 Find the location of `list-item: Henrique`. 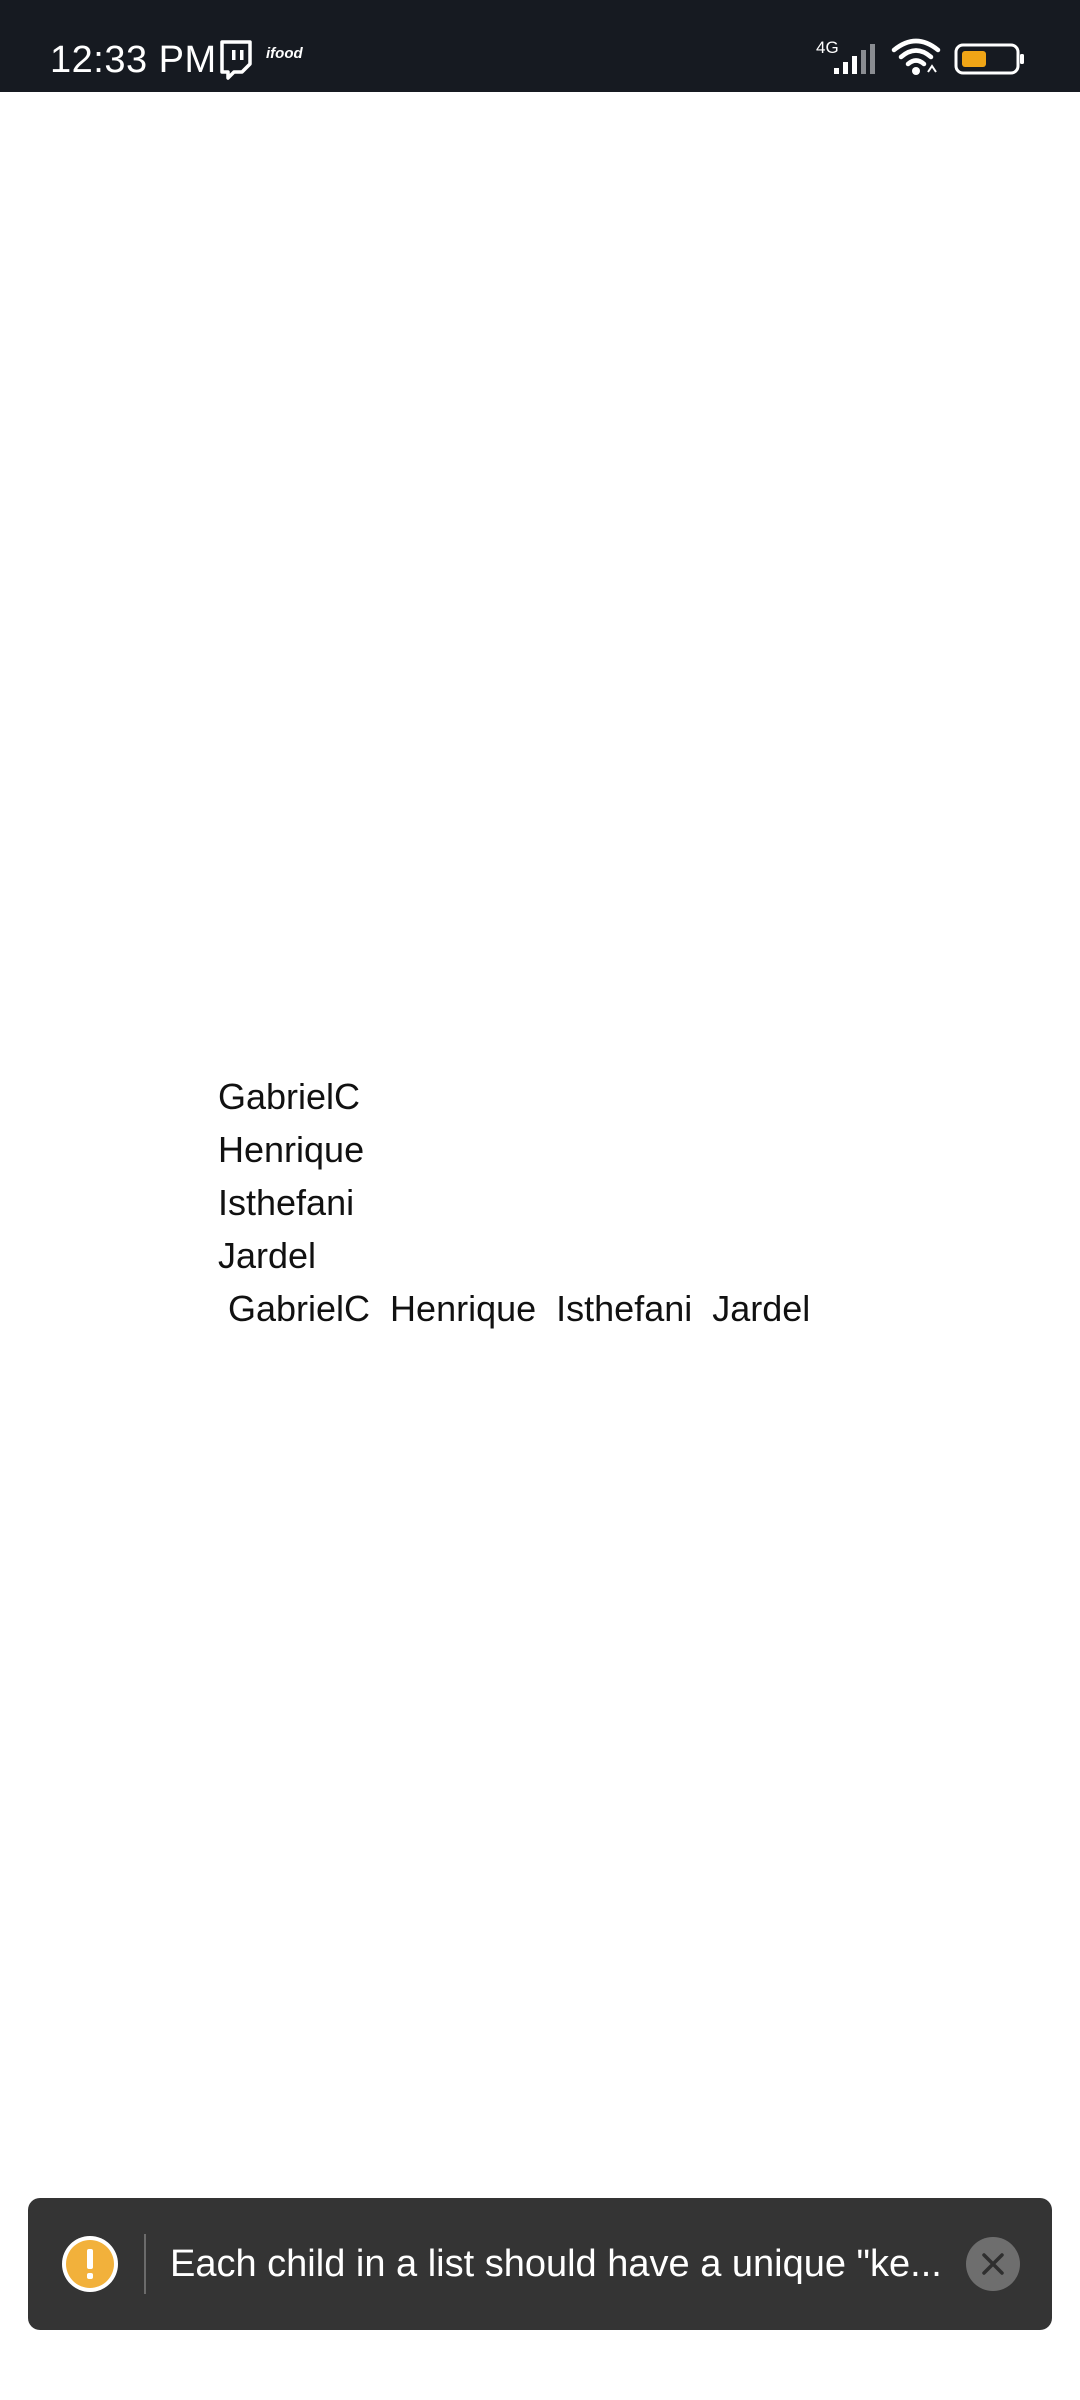

list-item: Henrique is located at coordinates (291, 1149).